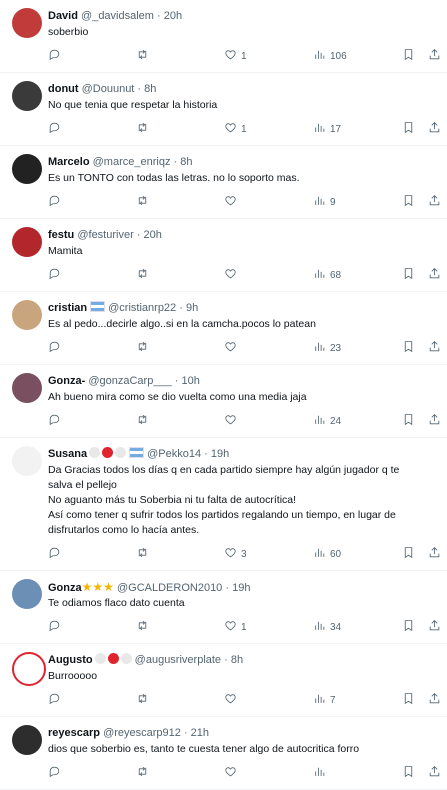  Describe the element at coordinates (327, 275) in the screenshot. I see `views-button: 68` at that location.